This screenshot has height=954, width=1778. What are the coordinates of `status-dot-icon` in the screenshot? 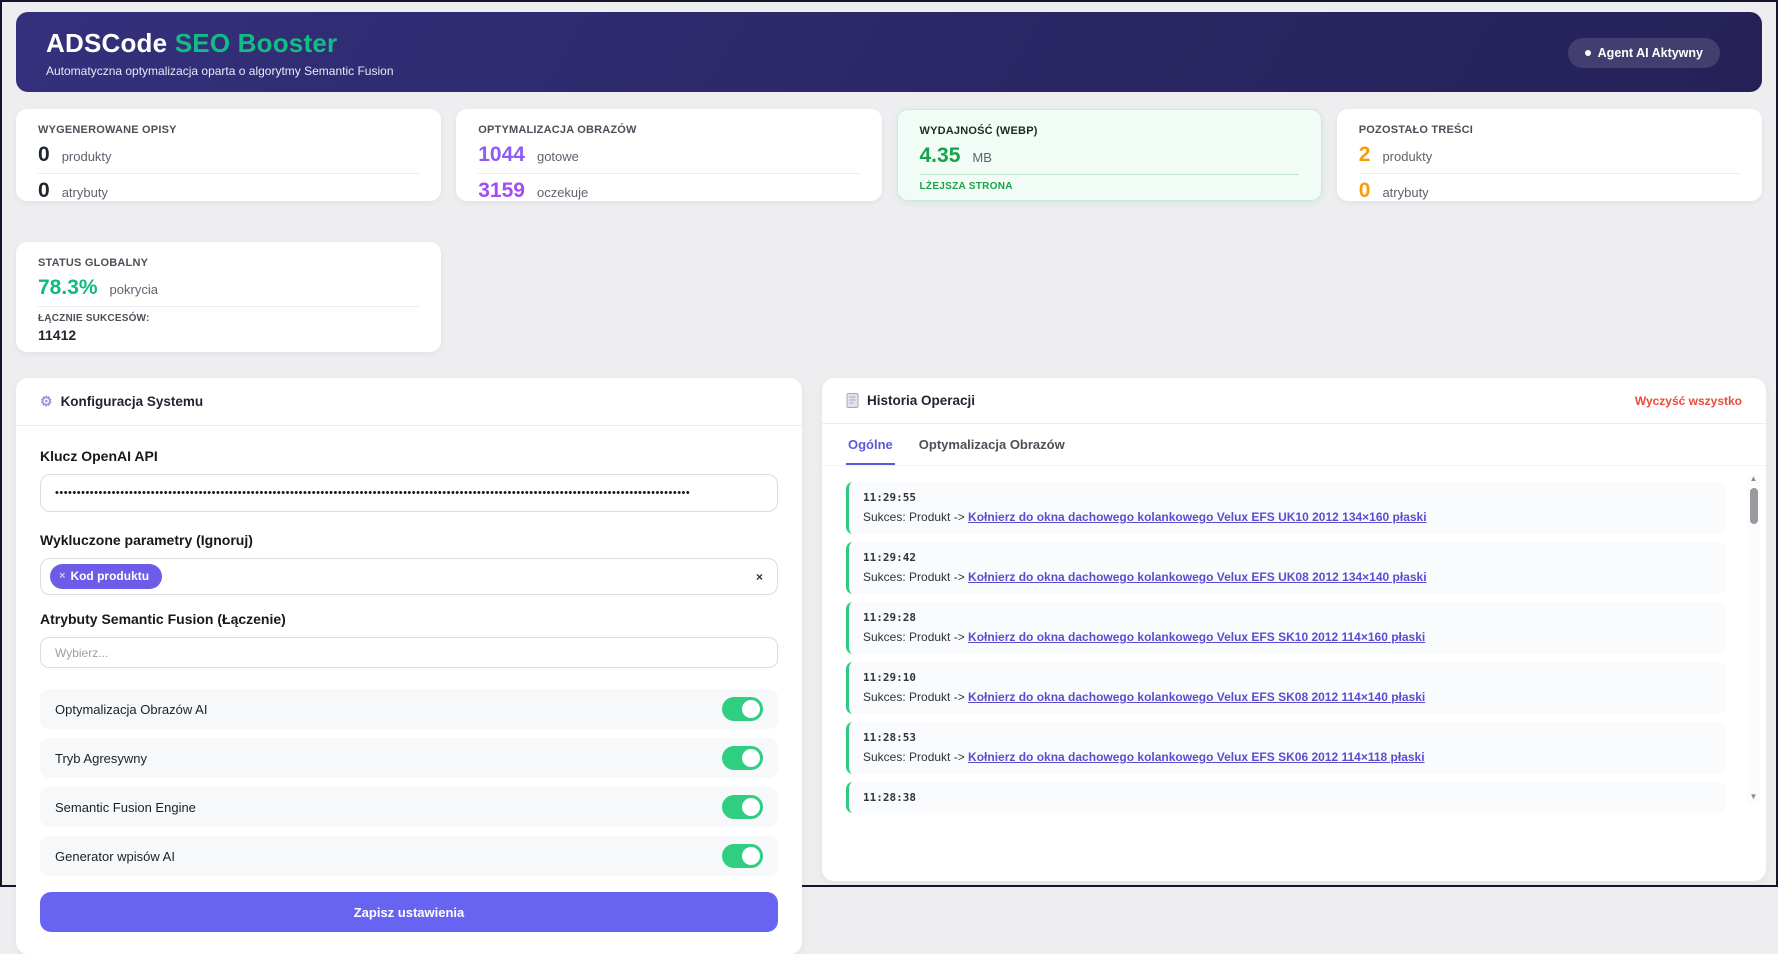 It's located at (1587, 53).